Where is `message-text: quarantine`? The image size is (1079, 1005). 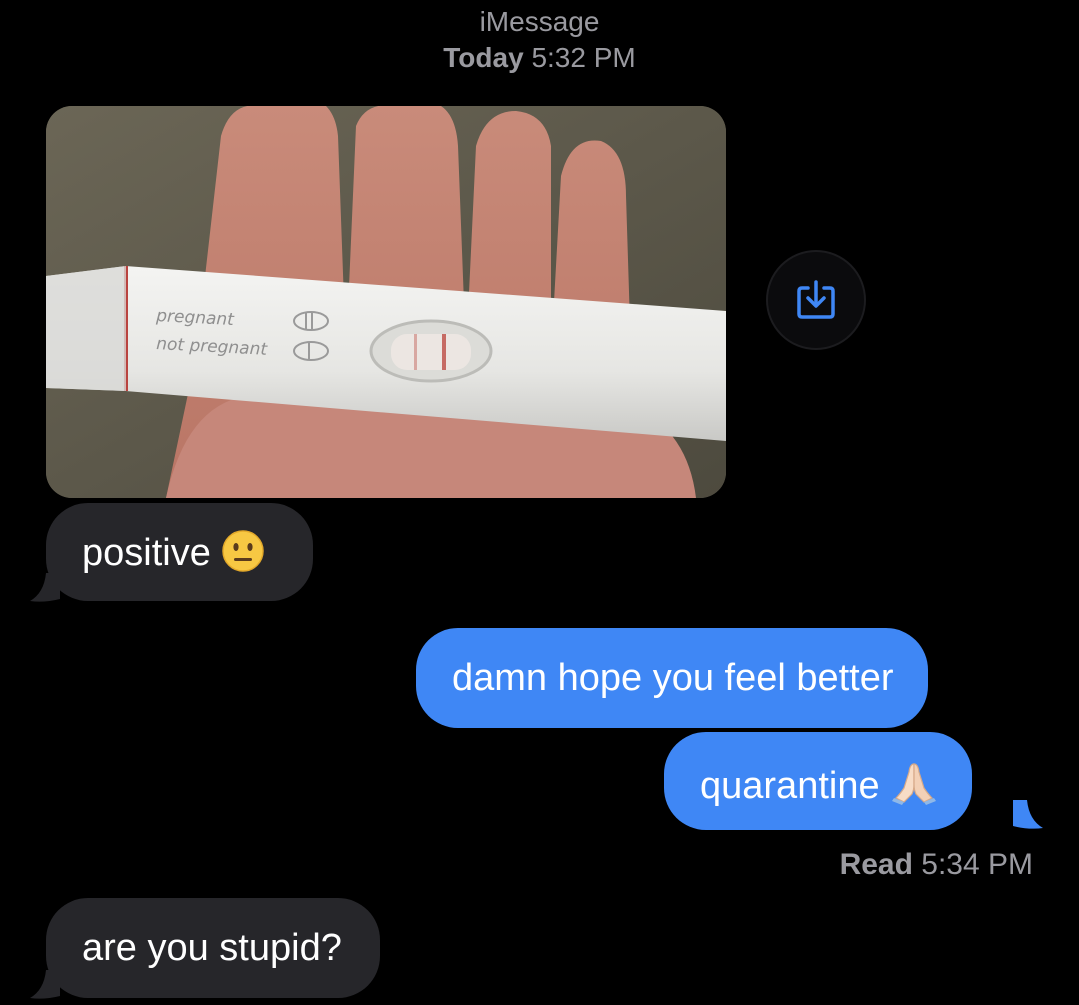 message-text: quarantine is located at coordinates (790, 786).